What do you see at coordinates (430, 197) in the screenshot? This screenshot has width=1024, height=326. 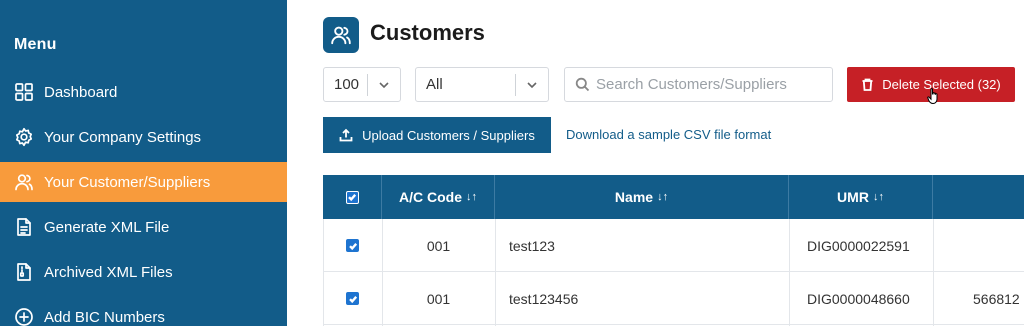 I see `column-label: A/C Code` at bounding box center [430, 197].